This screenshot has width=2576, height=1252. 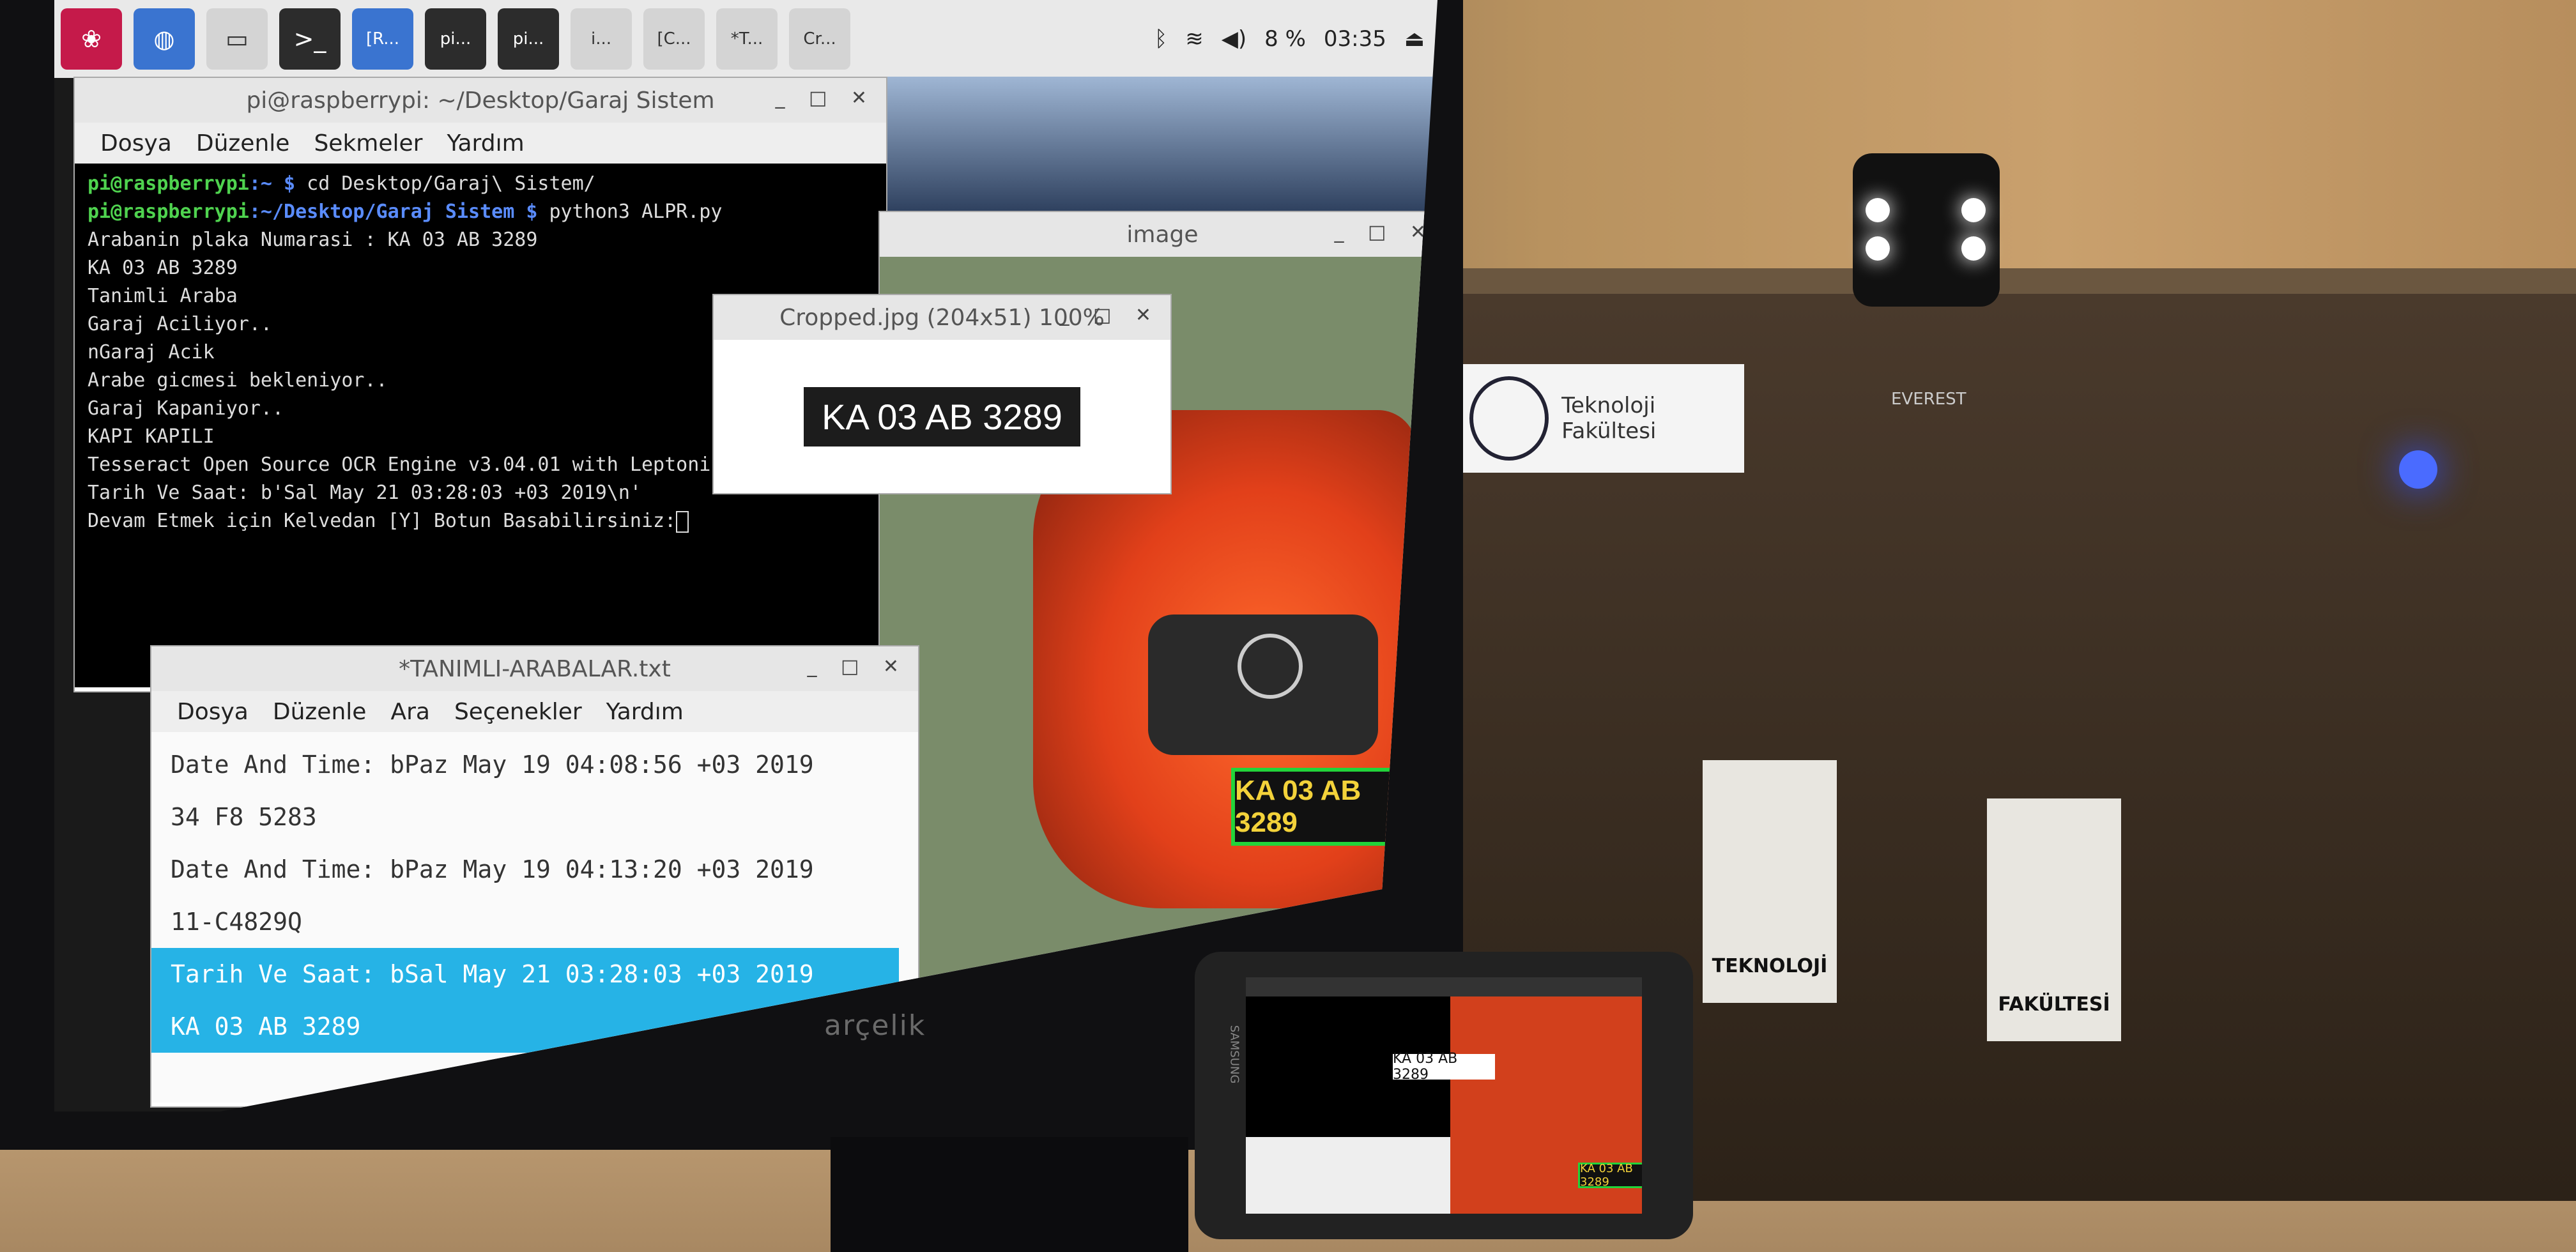 What do you see at coordinates (1234, 1054) in the screenshot?
I see `phone-brand: SAMSUNG` at bounding box center [1234, 1054].